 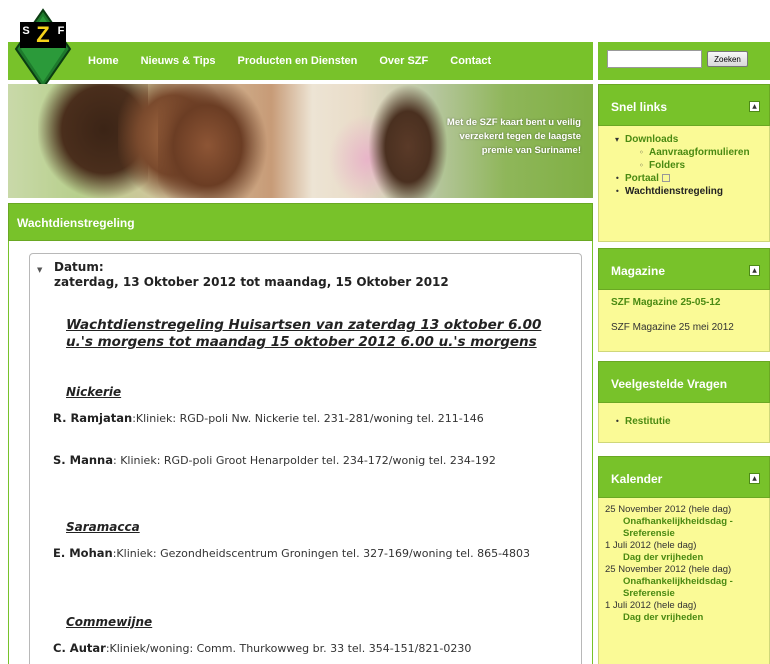 What do you see at coordinates (43, 49) in the screenshot?
I see `szf-logo: Z S F` at bounding box center [43, 49].